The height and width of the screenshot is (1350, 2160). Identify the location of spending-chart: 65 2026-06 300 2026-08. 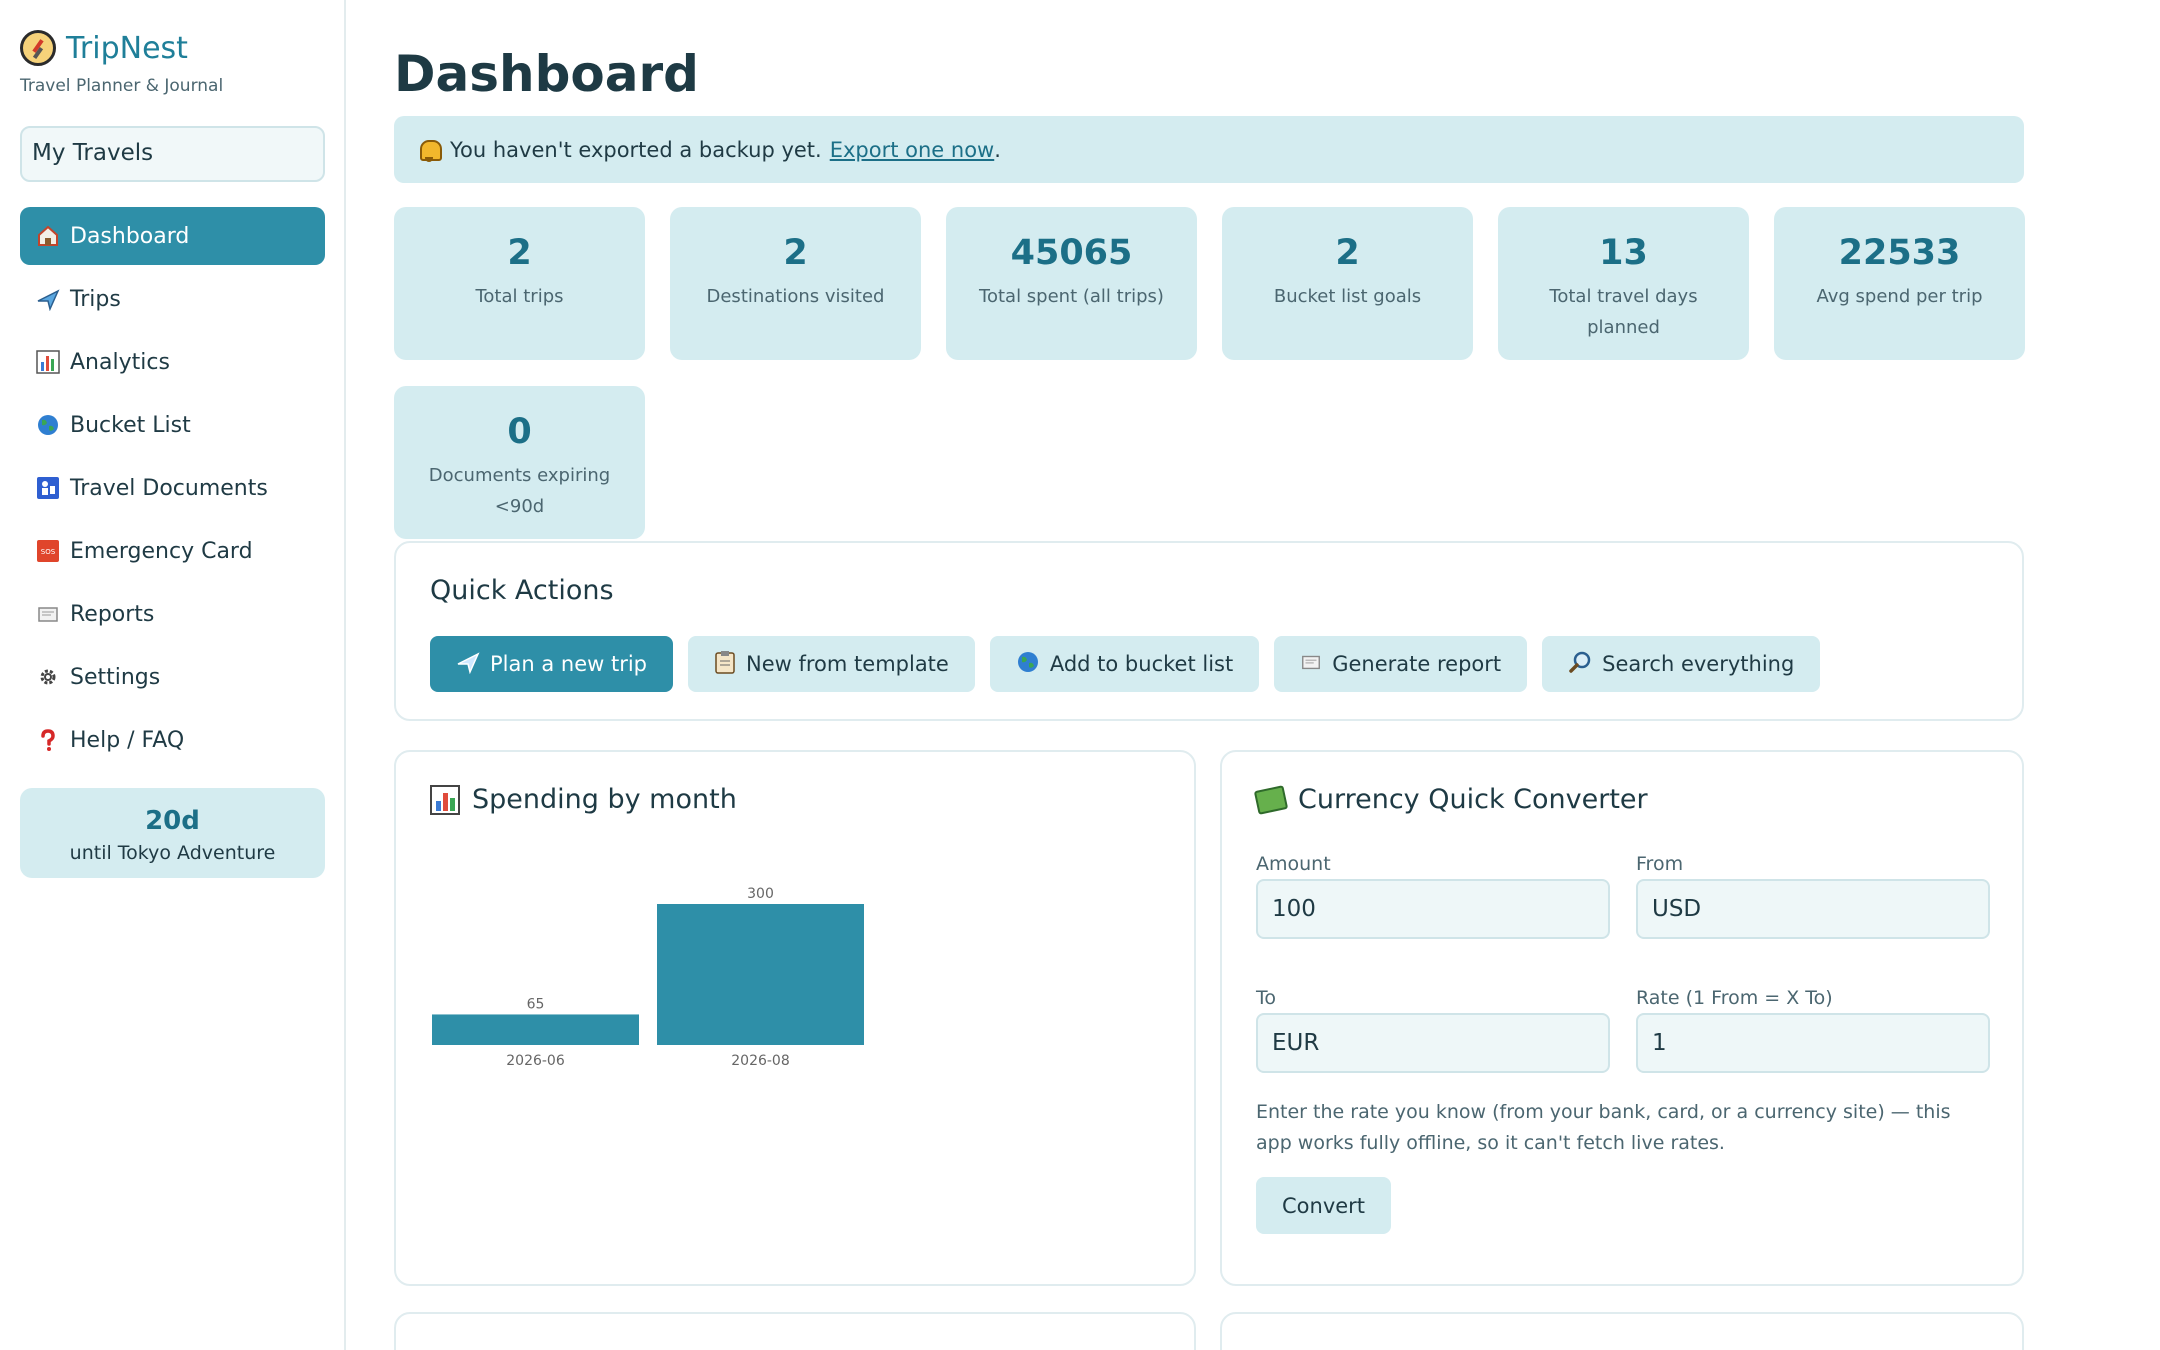
(648, 977).